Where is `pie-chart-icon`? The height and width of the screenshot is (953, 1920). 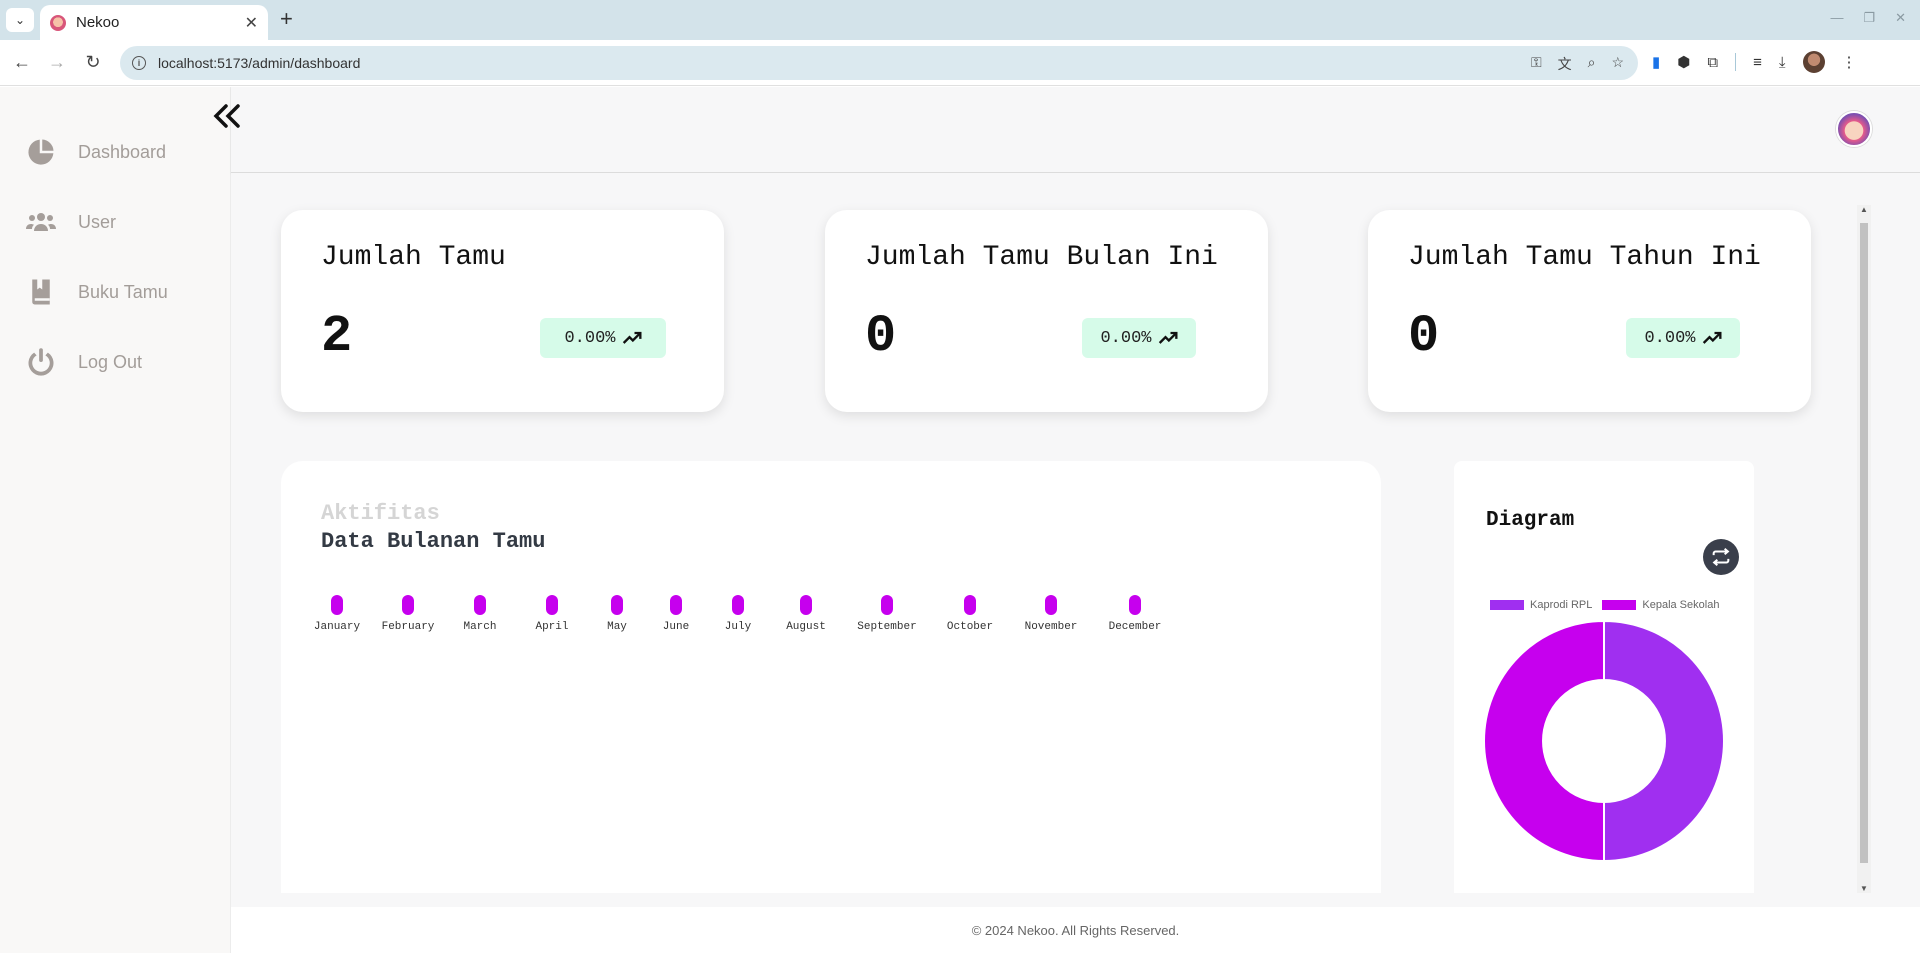
pie-chart-icon is located at coordinates (41, 152).